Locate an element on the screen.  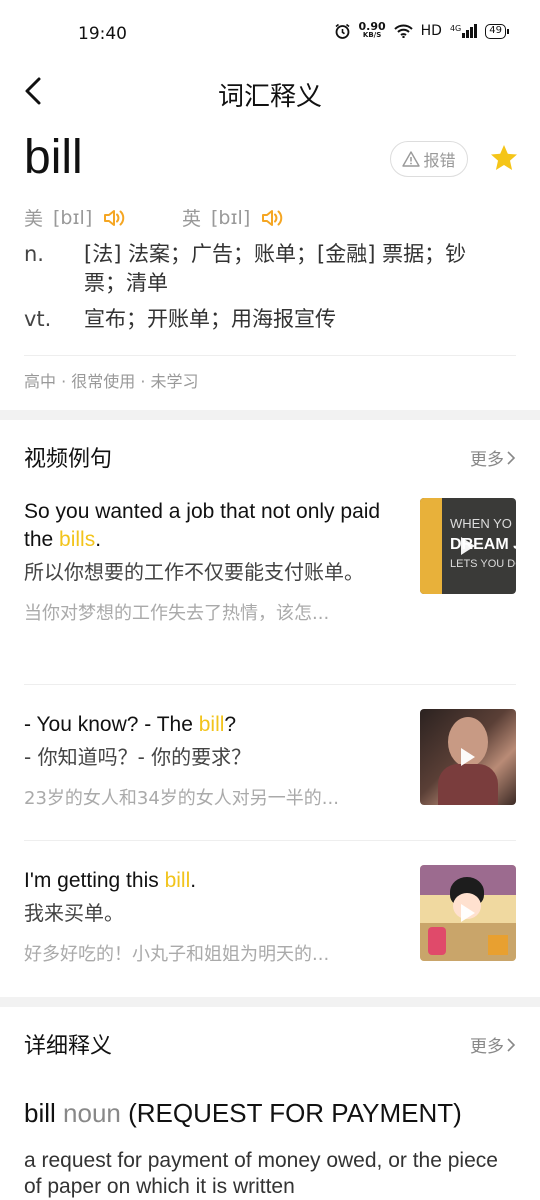
pronunciation-uk: 英 [bɪl] is located at coordinates (234, 217).